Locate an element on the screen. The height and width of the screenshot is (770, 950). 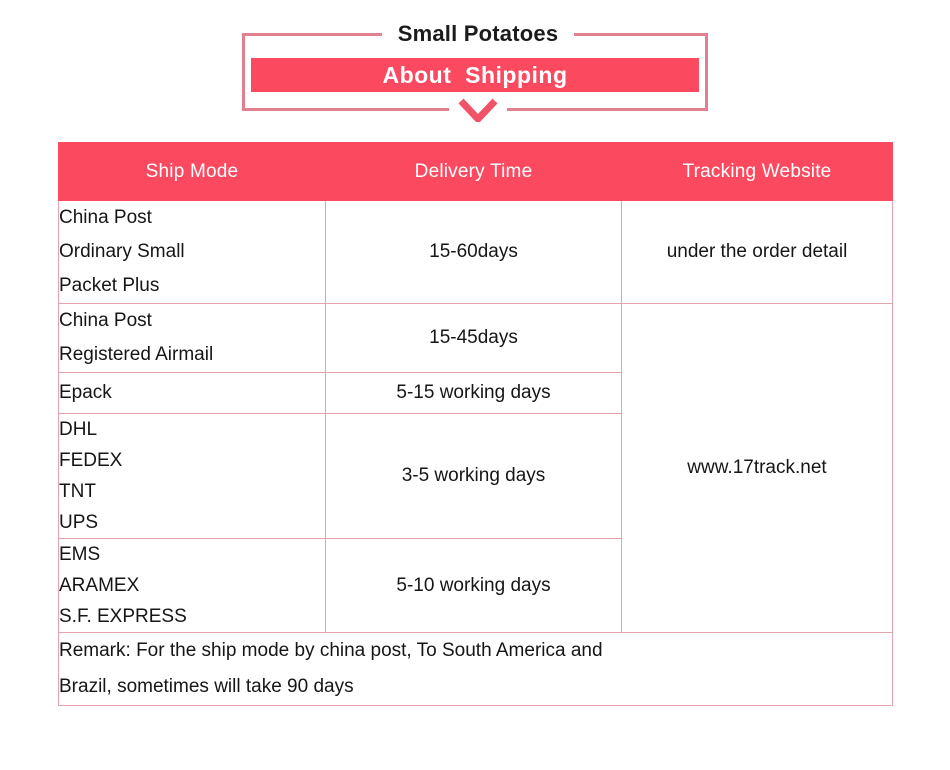
ship-mode-line: S.F. EXPRESS is located at coordinates (123, 616).